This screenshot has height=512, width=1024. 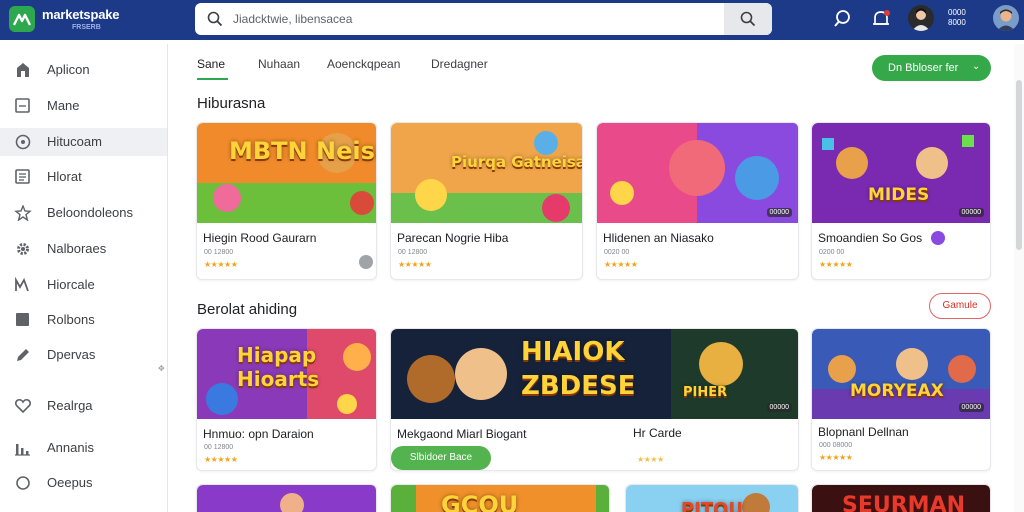 I want to click on tab-sane: Sane, so click(x=211, y=64).